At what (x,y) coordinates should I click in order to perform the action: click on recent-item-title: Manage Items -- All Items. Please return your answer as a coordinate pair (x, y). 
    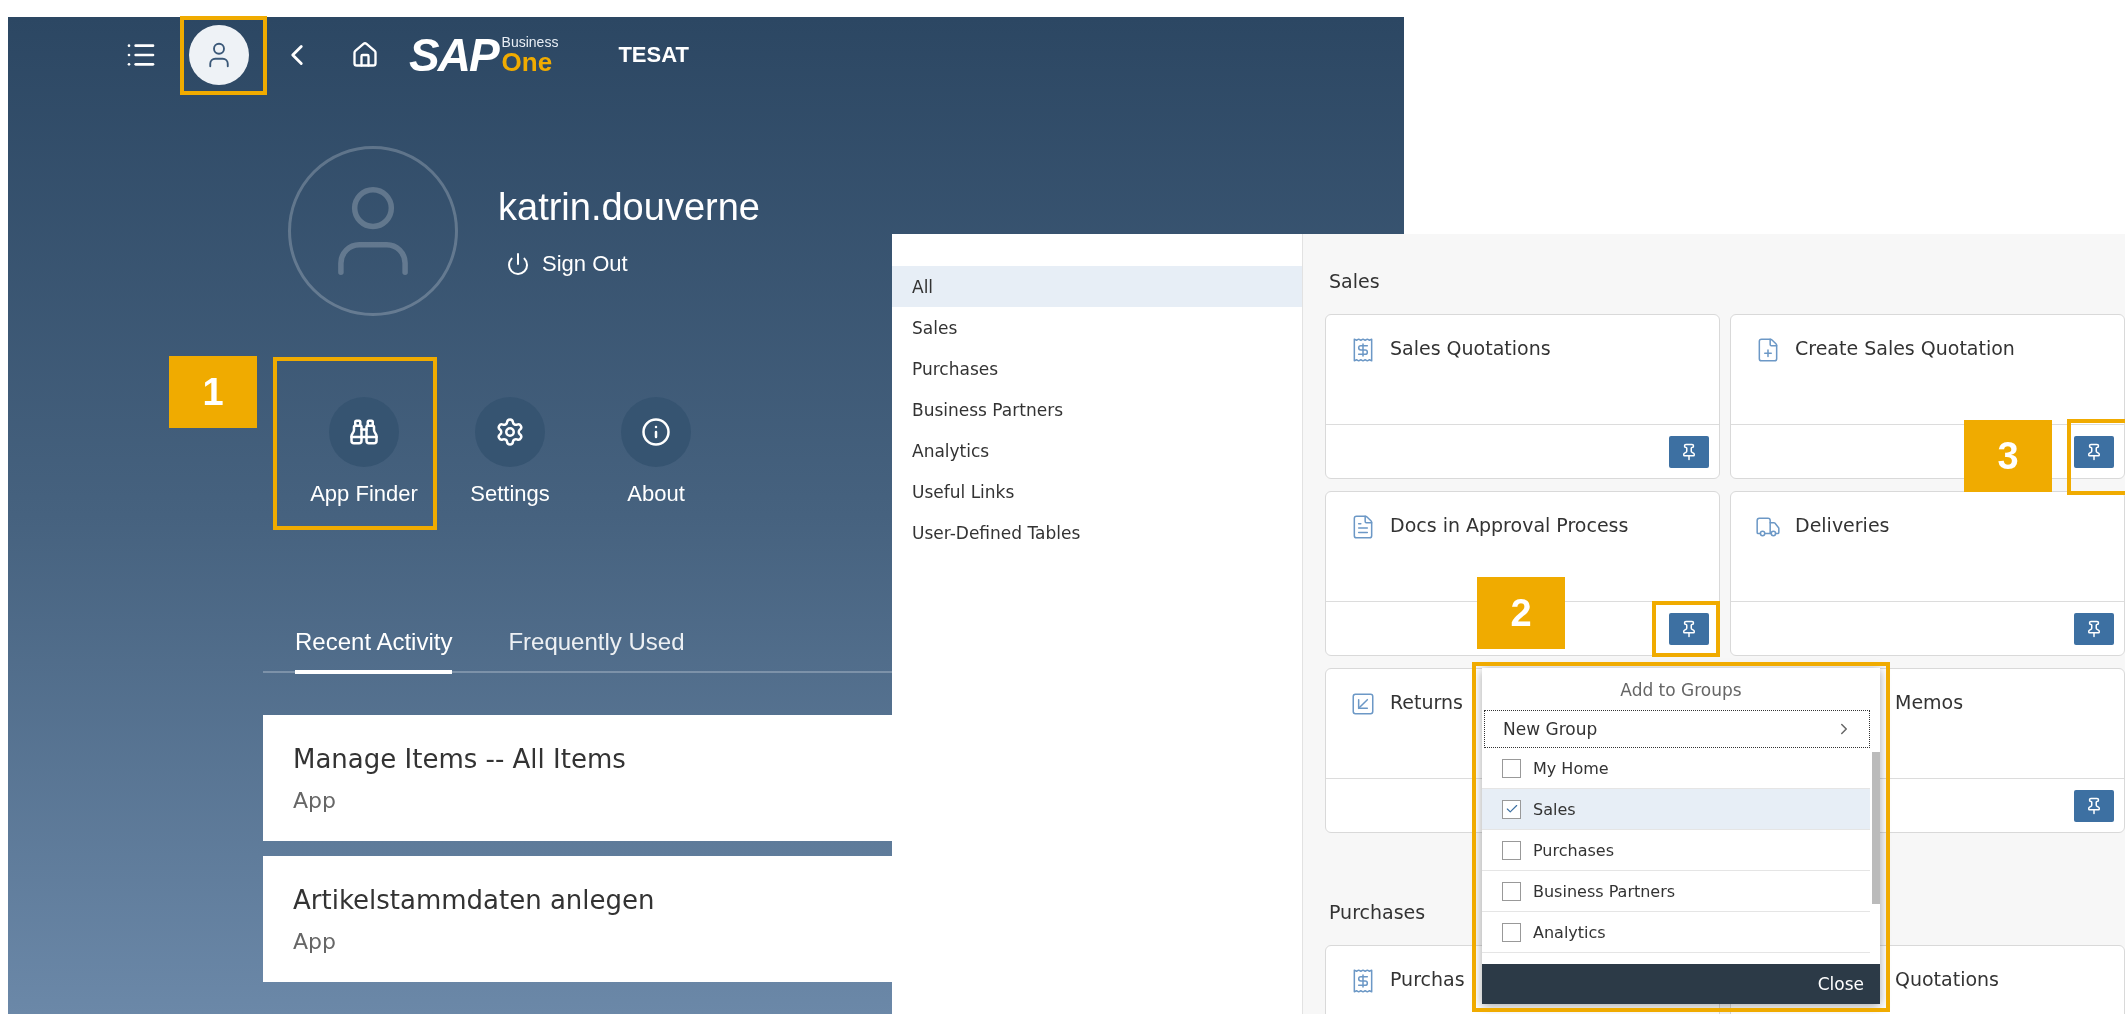
    Looking at the image, I should click on (459, 758).